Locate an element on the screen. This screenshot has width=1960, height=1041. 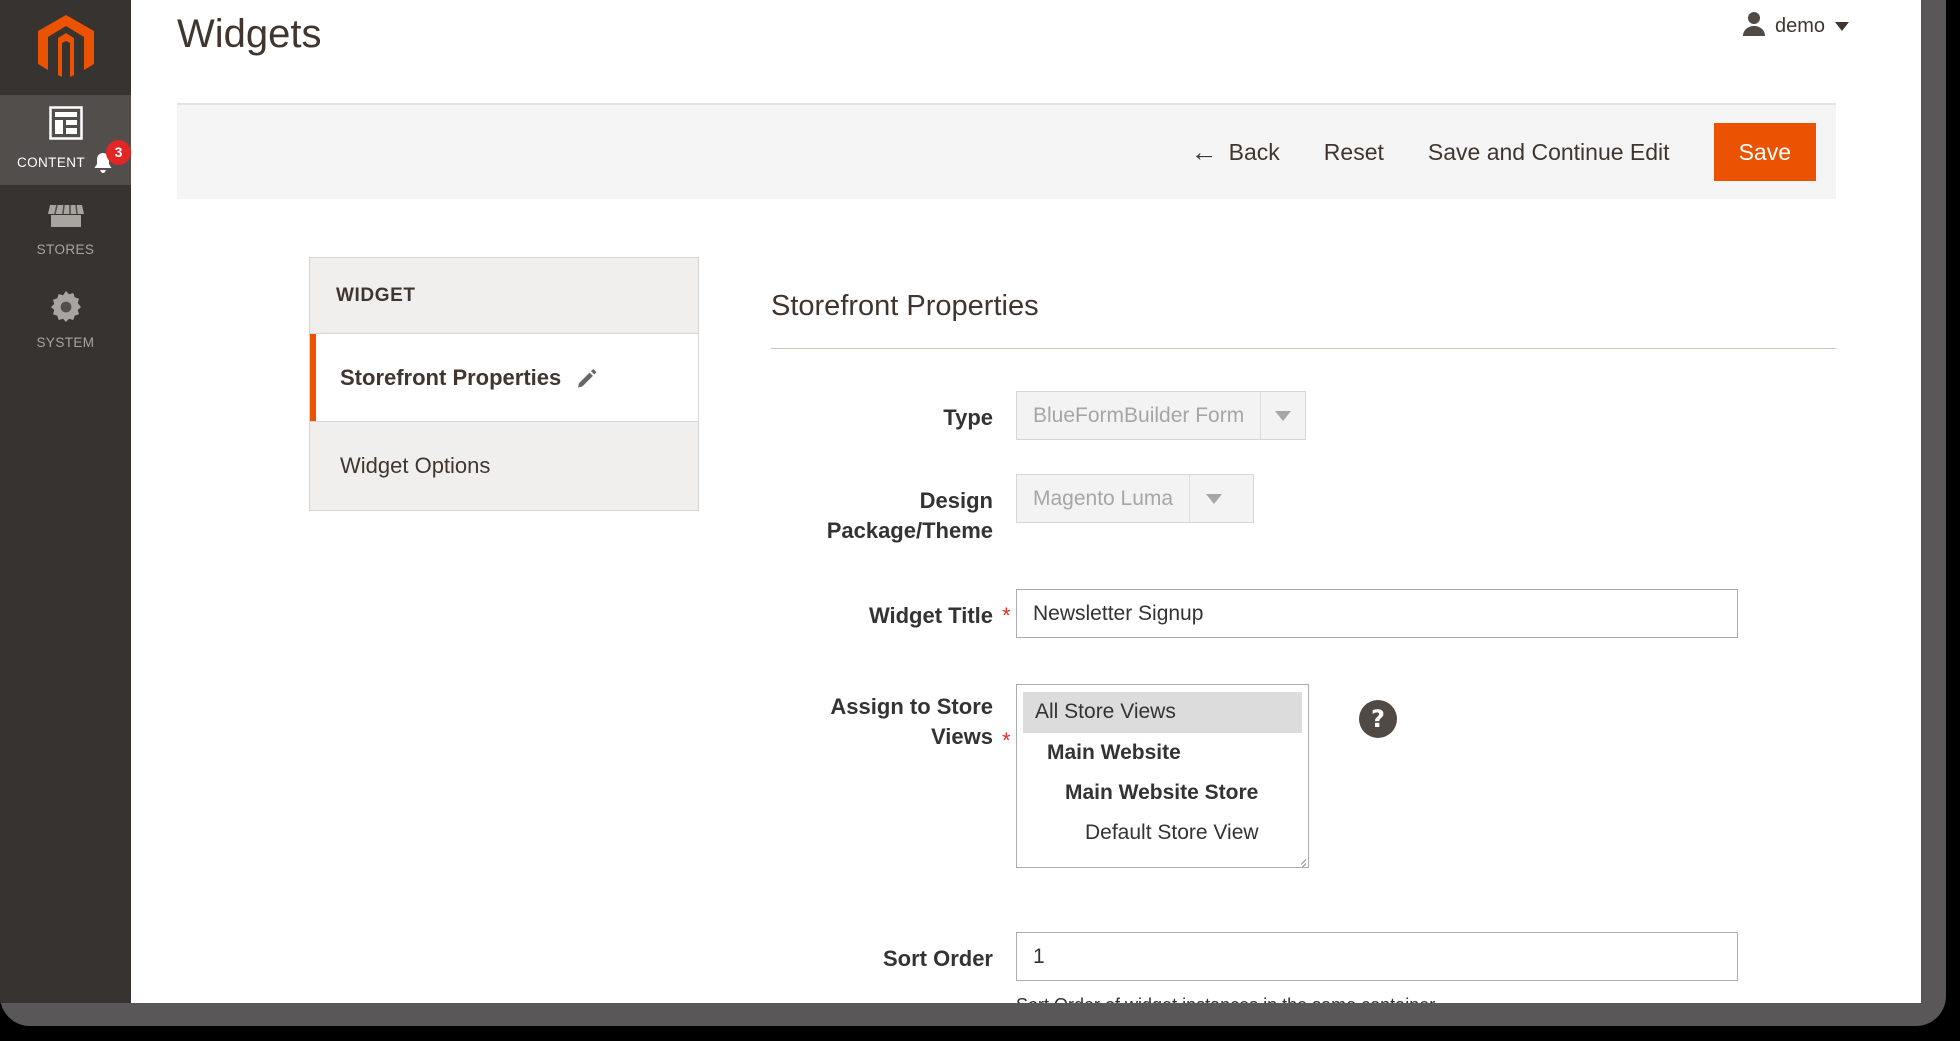
field-widget-title: Widget Title * is located at coordinates (1303, 614).